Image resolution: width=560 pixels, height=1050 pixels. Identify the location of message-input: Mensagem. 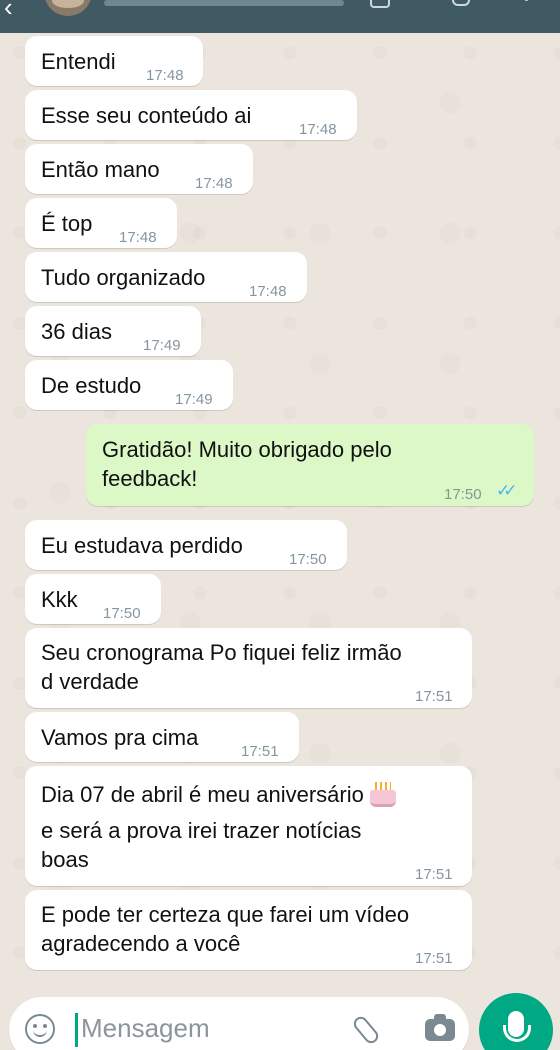
(145, 1028).